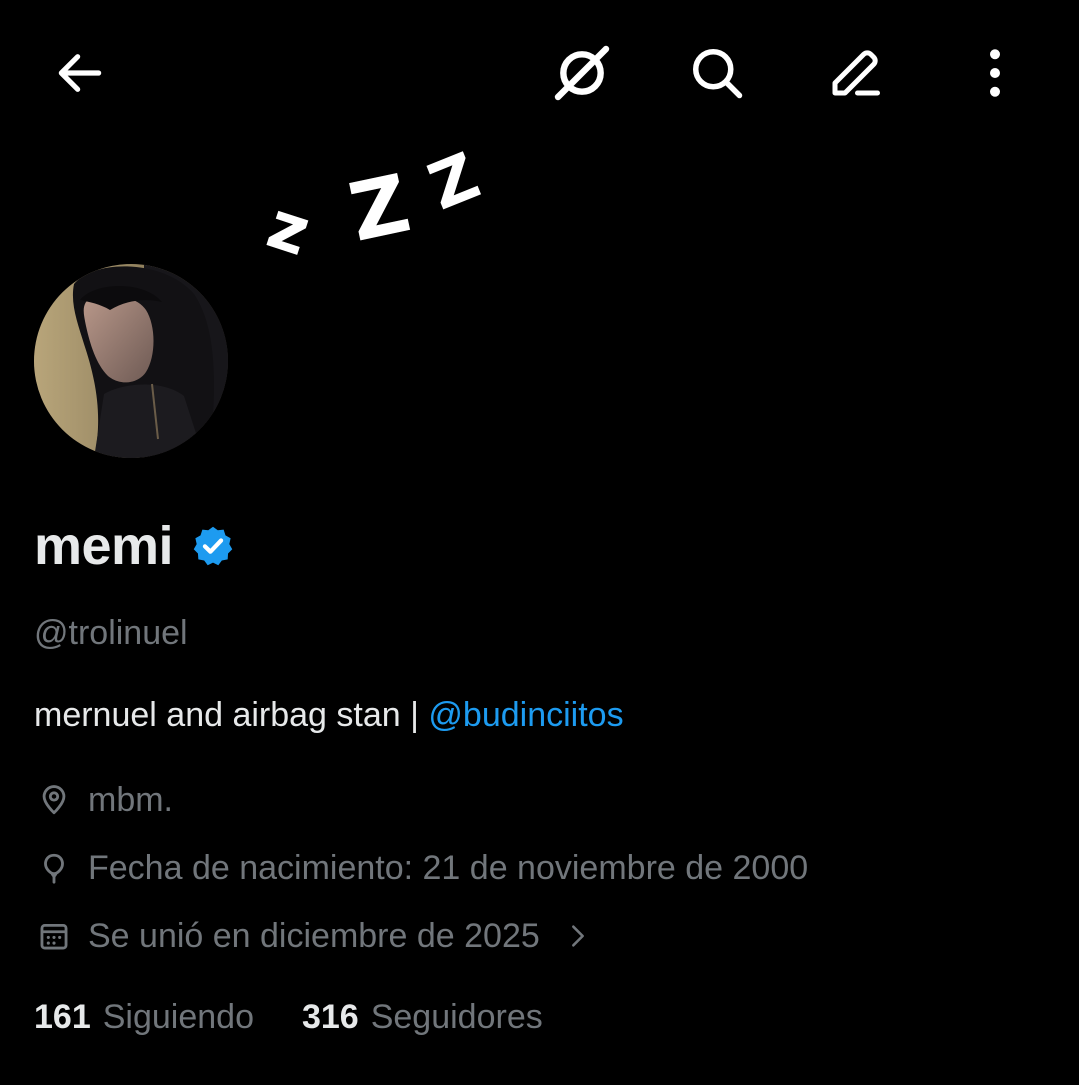 The image size is (1079, 1085). I want to click on search-button, so click(717, 73).